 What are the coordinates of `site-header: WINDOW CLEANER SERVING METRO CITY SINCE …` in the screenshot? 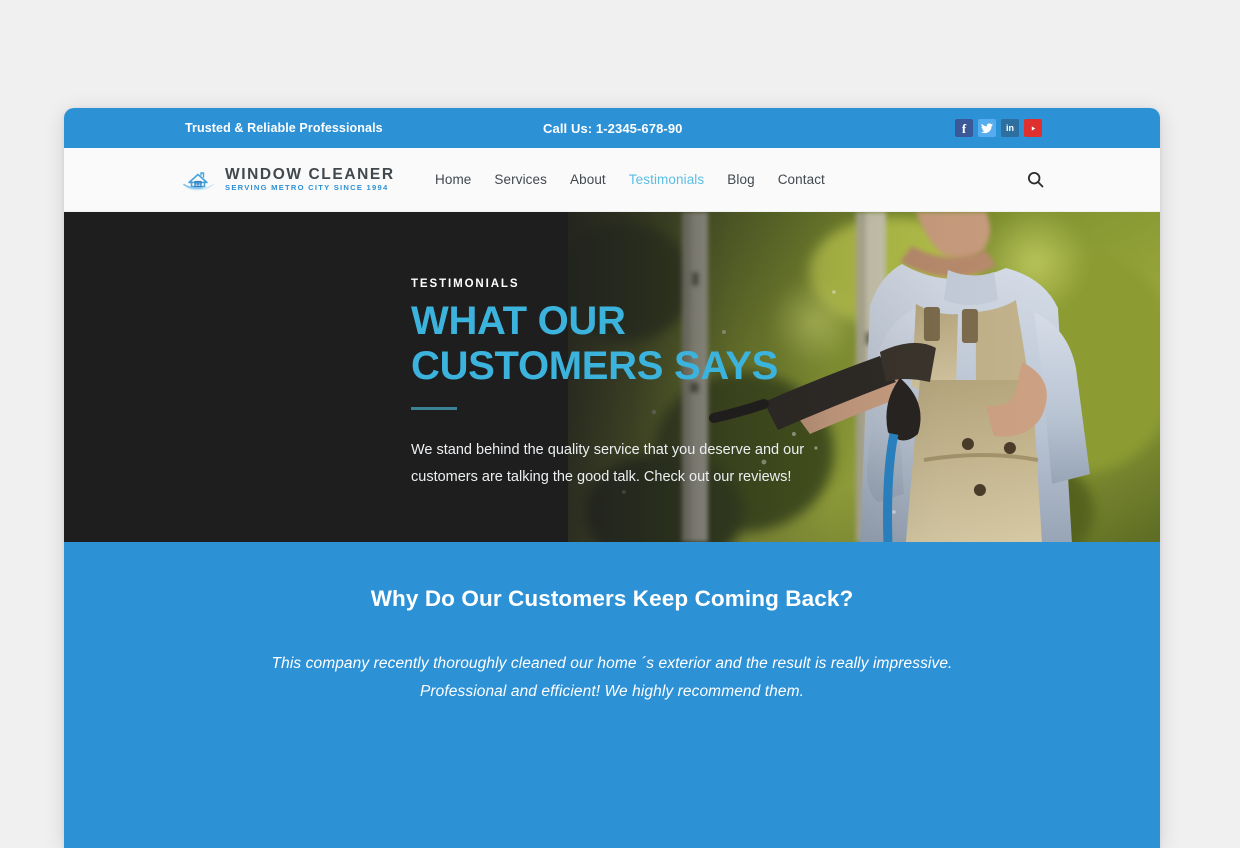 It's located at (612, 180).